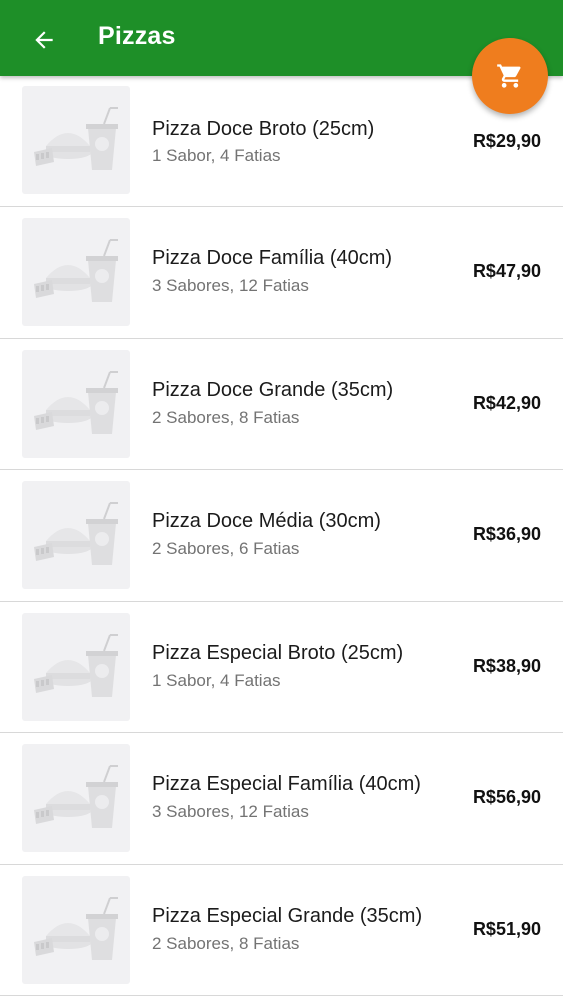 The height and width of the screenshot is (1000, 563). I want to click on shopping-cart-icon, so click(509, 76).